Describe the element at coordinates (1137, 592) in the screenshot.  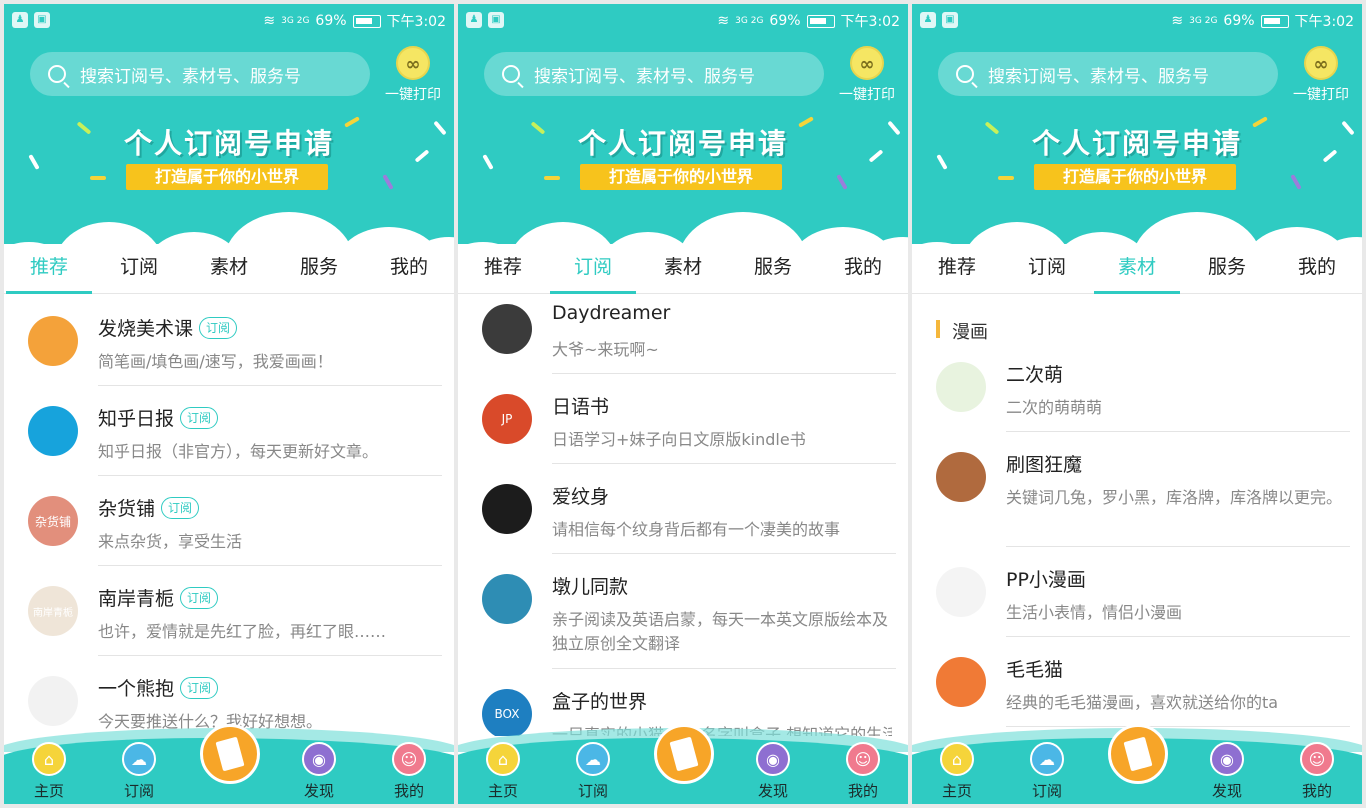
I see `list-item: PP小漫画 生活小表情，情侣小漫画` at that location.